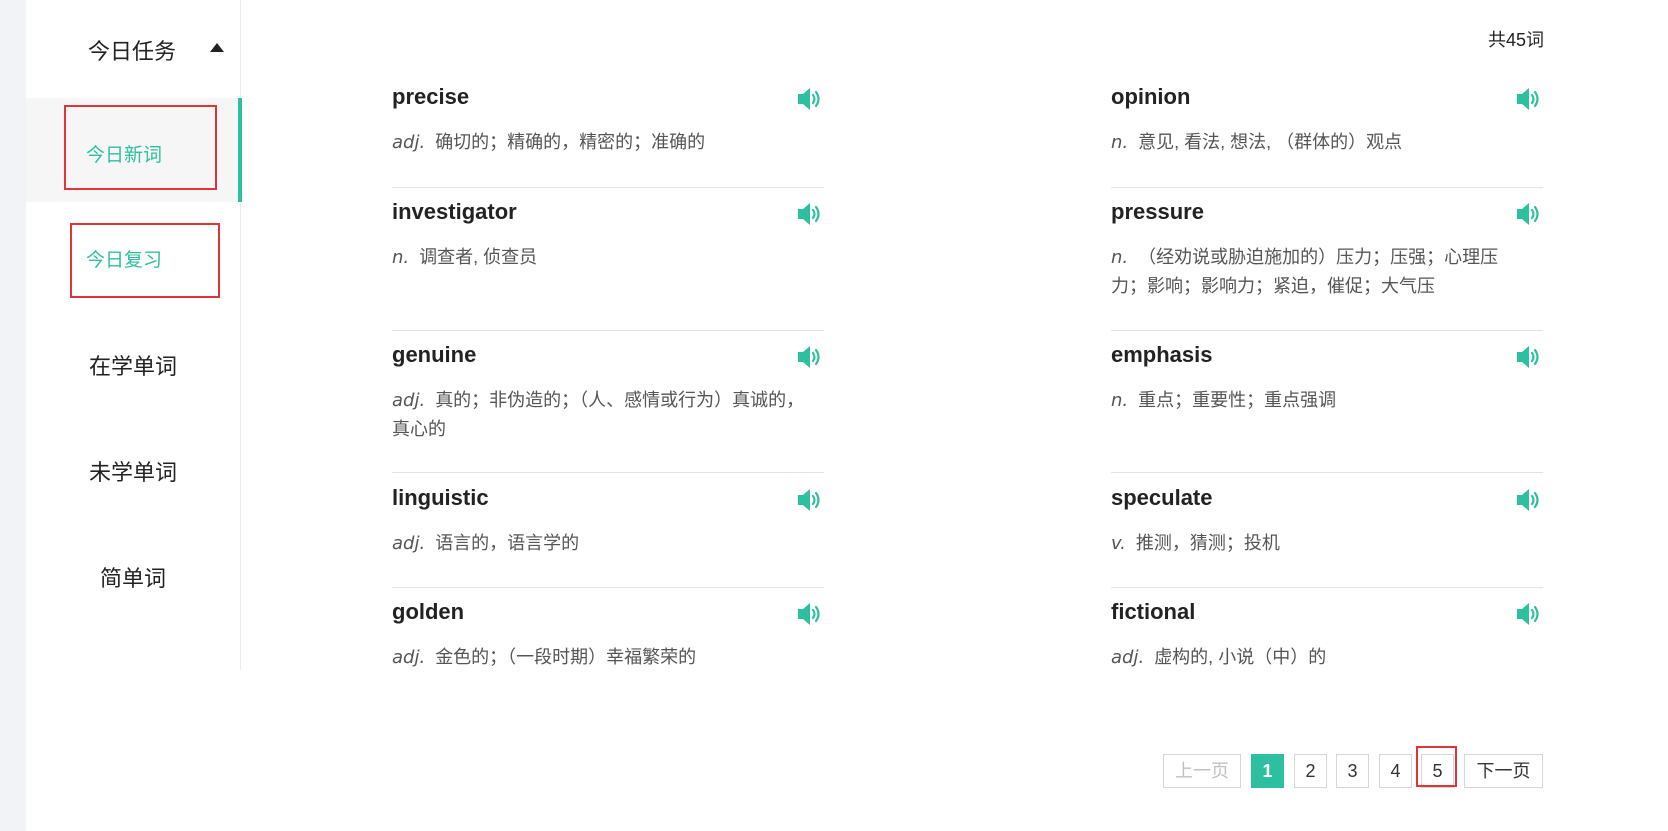  What do you see at coordinates (1305, 271) in the screenshot?
I see `definition: （经劝说或胁迫施加的）压力；压强；心理压力；影响；影响力；紧迫，催促；大气压` at bounding box center [1305, 271].